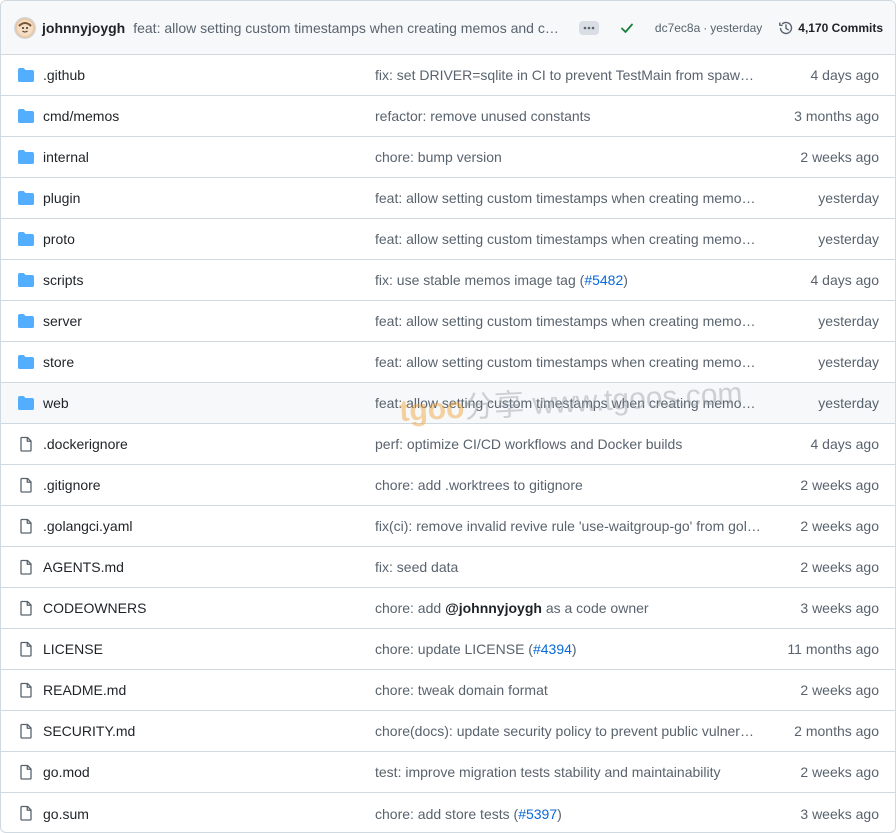 The image size is (896, 833). I want to click on table-row: internal chore: bump version 2 weeks ago, so click(448, 157).